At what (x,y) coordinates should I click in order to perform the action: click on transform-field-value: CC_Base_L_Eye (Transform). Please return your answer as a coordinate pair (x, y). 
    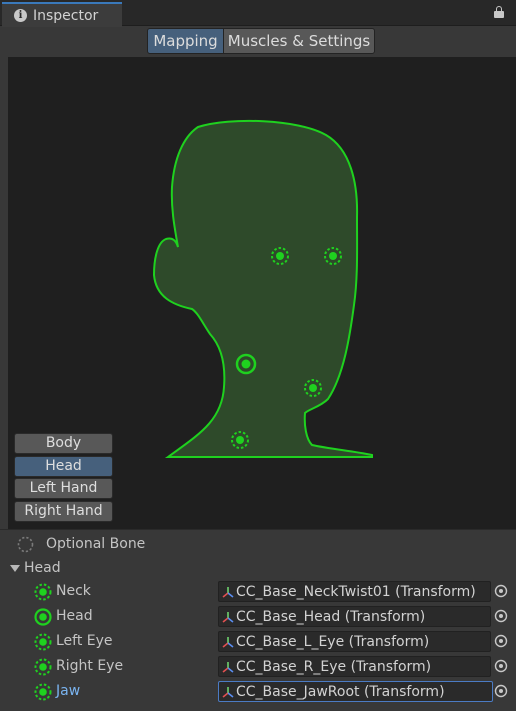
    Looking at the image, I should click on (333, 641).